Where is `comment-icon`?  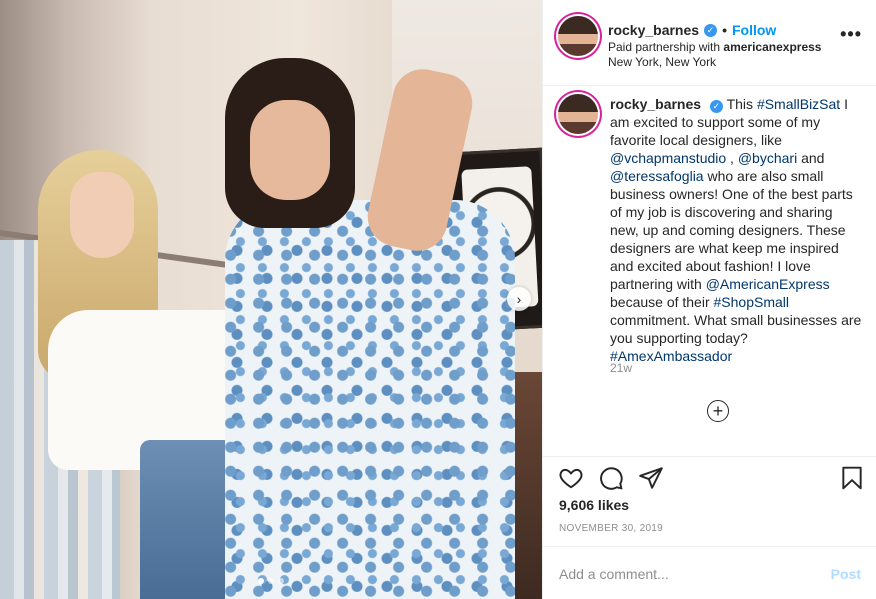 comment-icon is located at coordinates (611, 478).